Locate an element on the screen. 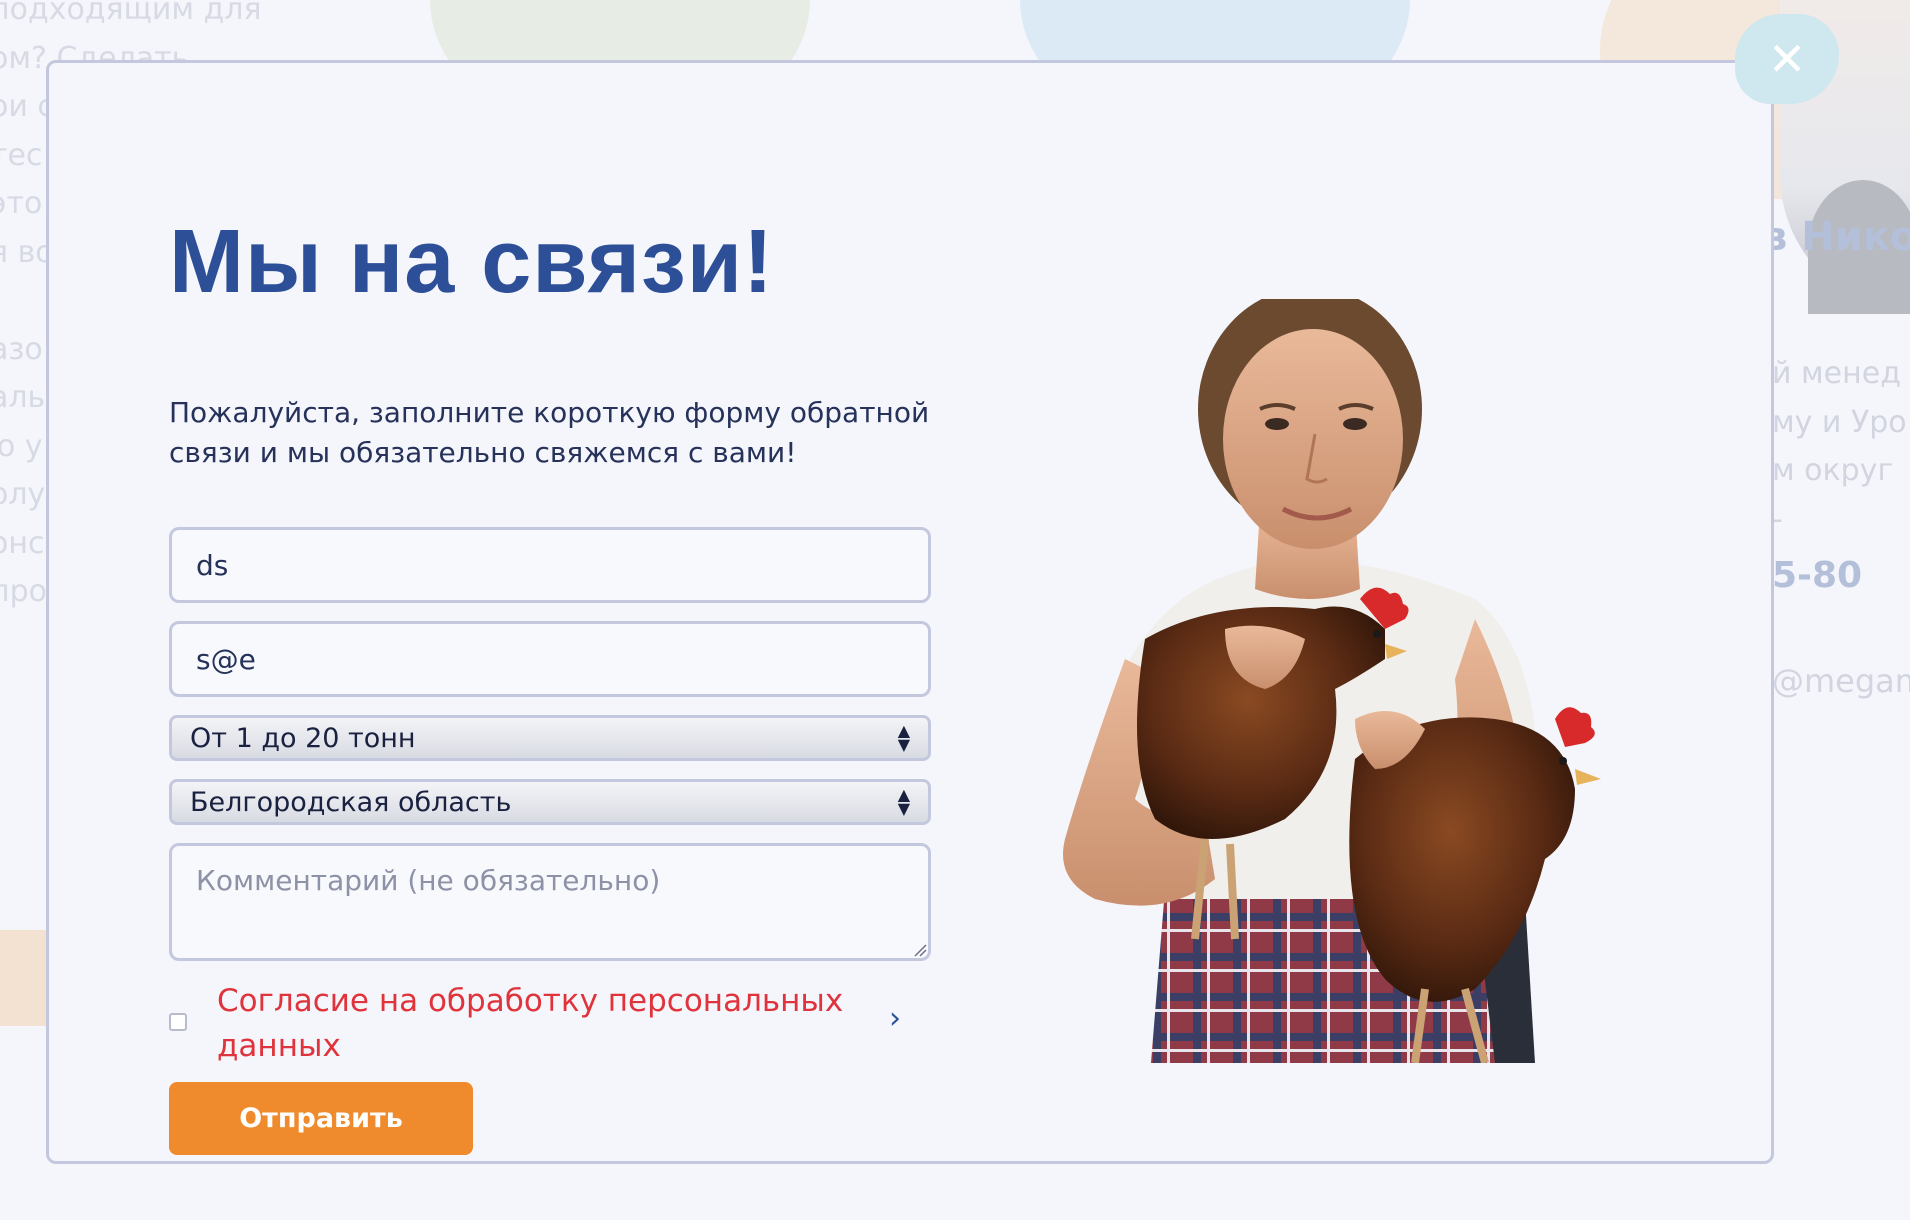 The image size is (1910, 1220). consent-checkbox is located at coordinates (178, 1022).